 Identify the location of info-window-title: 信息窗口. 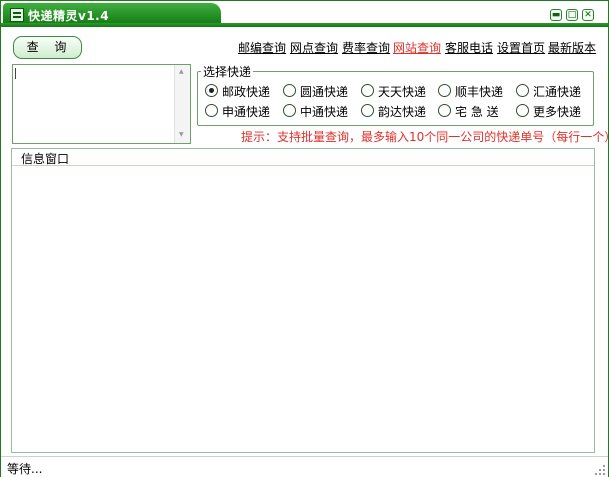
(45, 159).